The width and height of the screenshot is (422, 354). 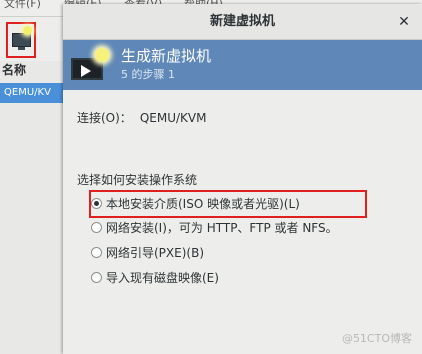 I want to click on radio-import-disk: 导入现有磁盘映像(E), so click(x=155, y=278).